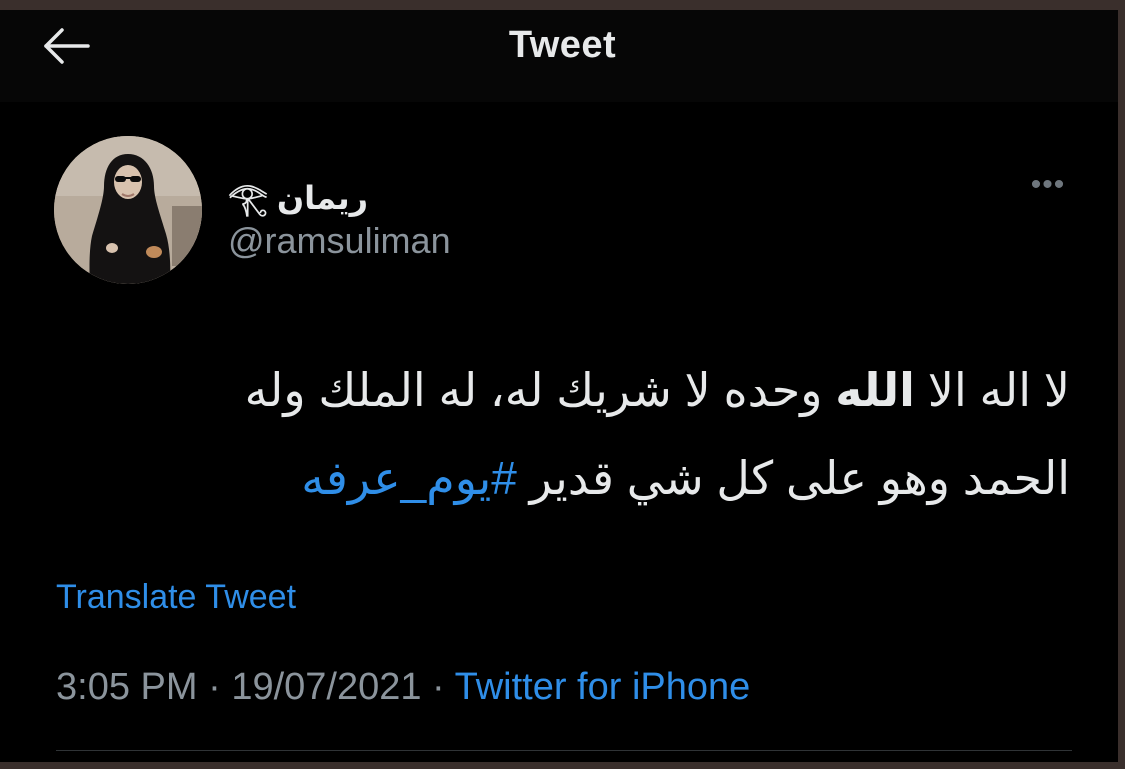 The width and height of the screenshot is (1125, 769). What do you see at coordinates (793, 478) in the screenshot?
I see `tweet-text-part: الحمد وهو على كل شي قدير` at bounding box center [793, 478].